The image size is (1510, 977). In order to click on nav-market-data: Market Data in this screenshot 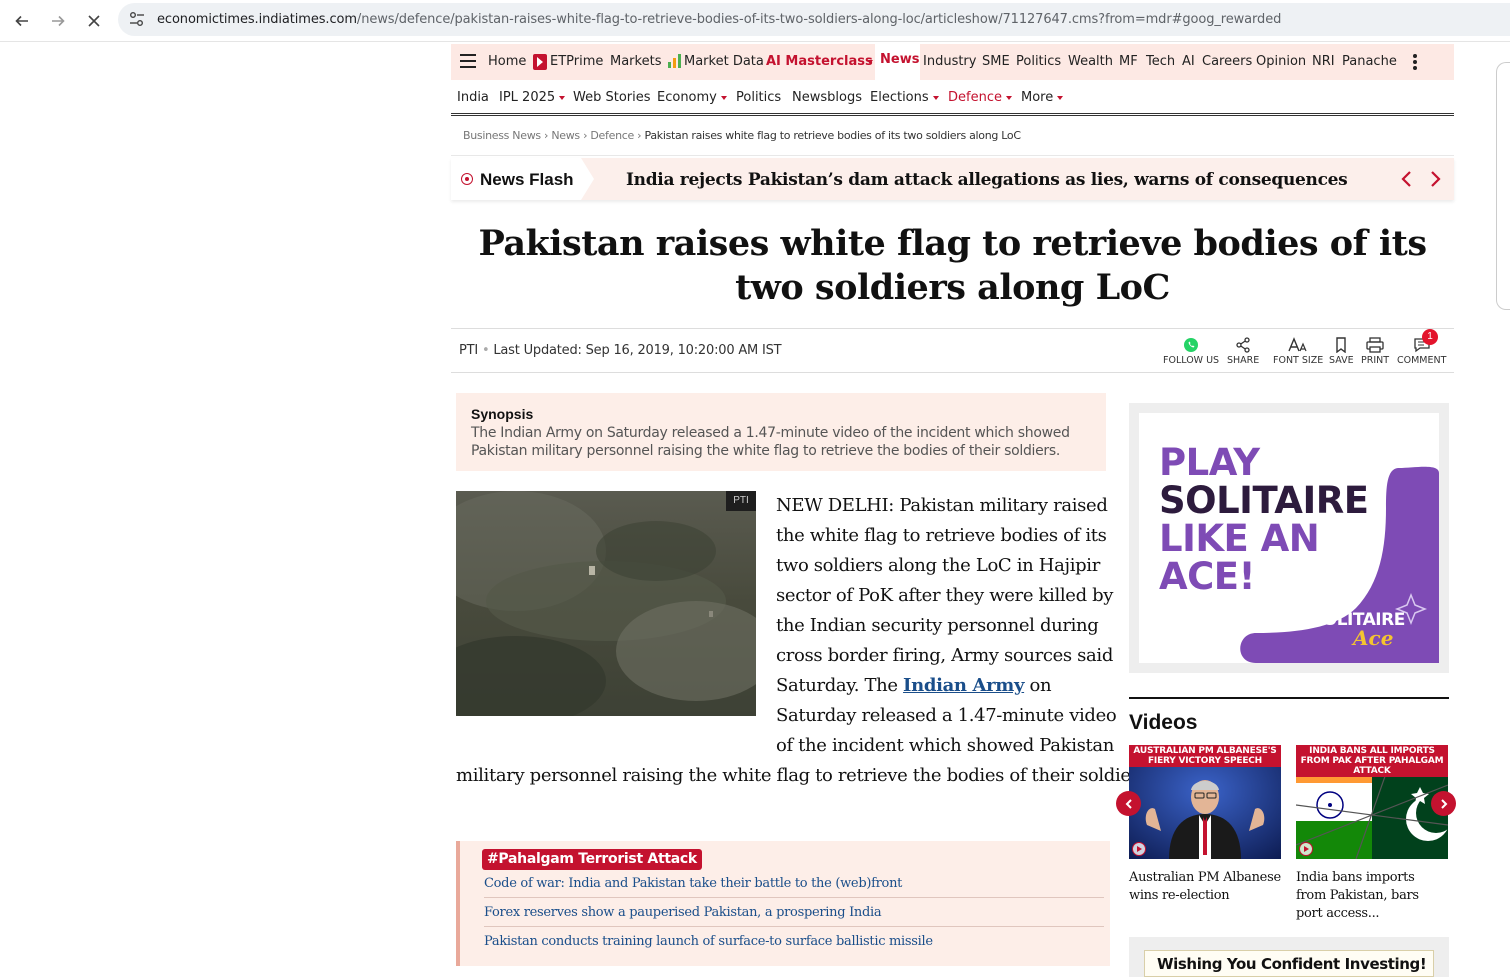, I will do `click(724, 61)`.